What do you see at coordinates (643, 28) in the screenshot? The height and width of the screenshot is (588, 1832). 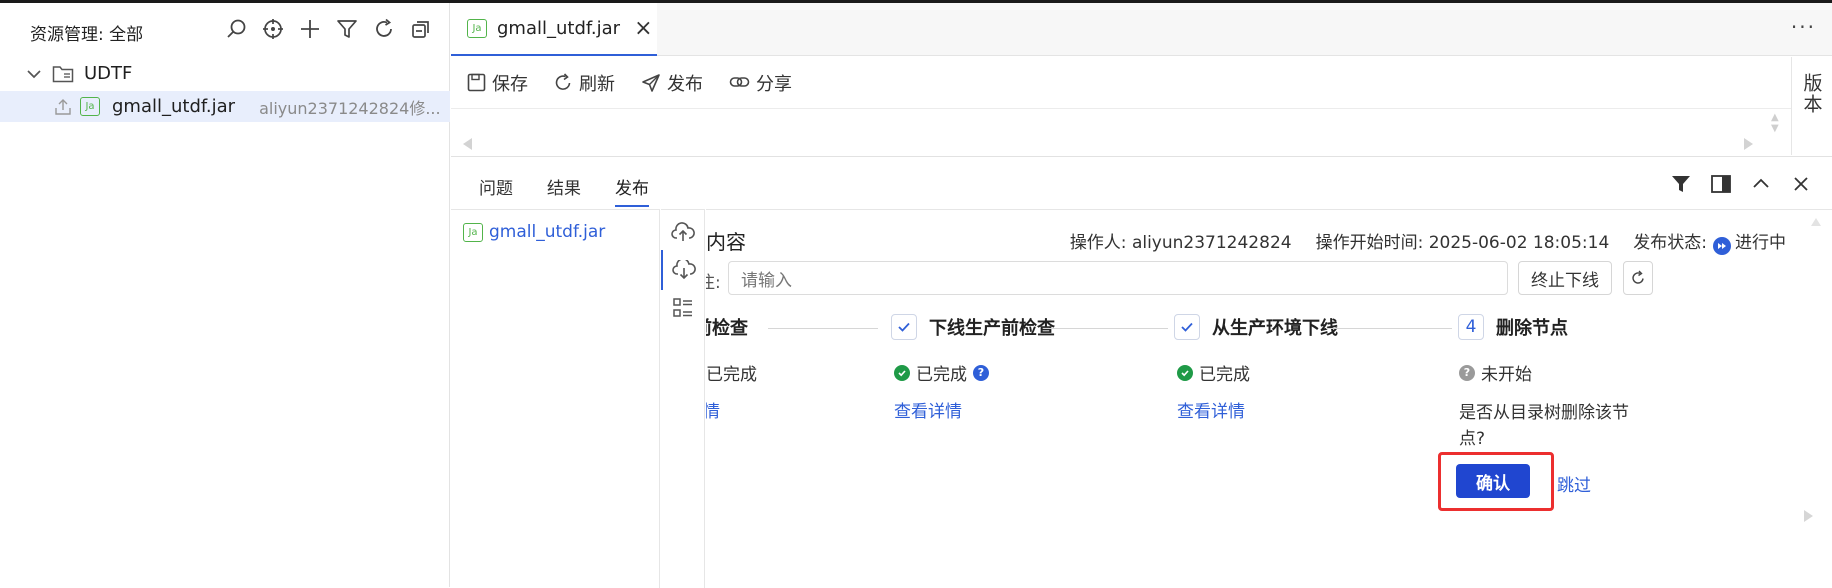 I see `close-icon: ×` at bounding box center [643, 28].